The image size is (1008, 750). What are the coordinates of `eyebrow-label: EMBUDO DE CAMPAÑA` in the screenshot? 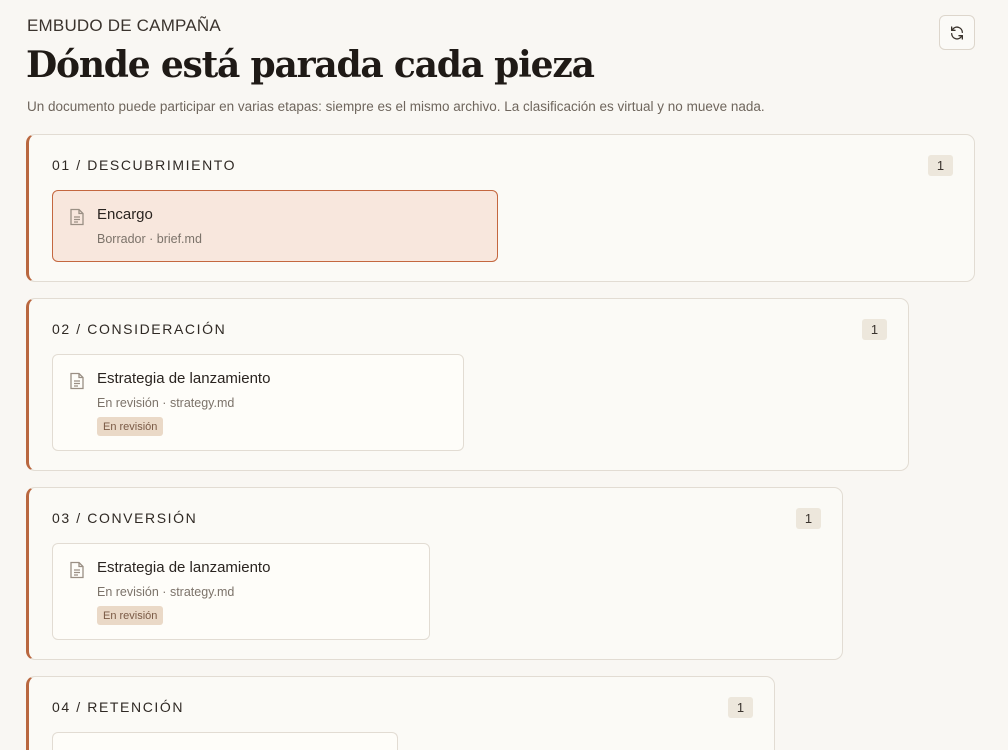 It's located at (124, 25).